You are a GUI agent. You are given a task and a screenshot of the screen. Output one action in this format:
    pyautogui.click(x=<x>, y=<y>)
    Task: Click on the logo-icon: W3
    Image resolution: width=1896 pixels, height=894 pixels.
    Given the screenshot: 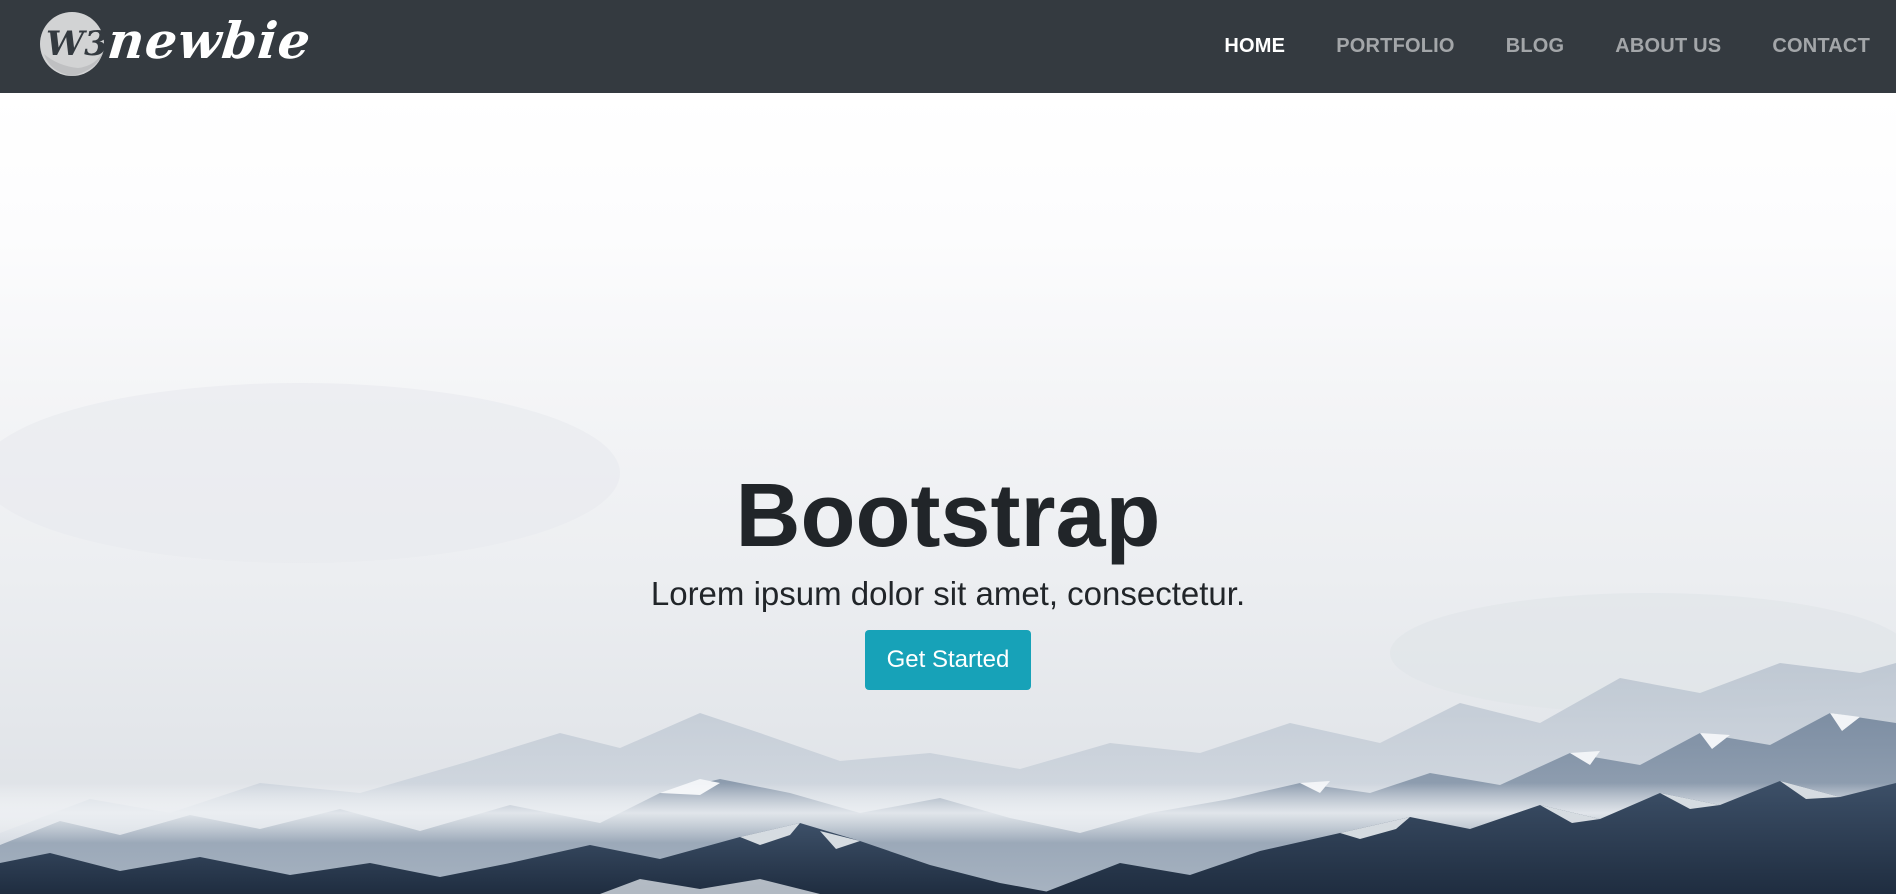 What is the action you would take?
    pyautogui.click(x=73, y=44)
    